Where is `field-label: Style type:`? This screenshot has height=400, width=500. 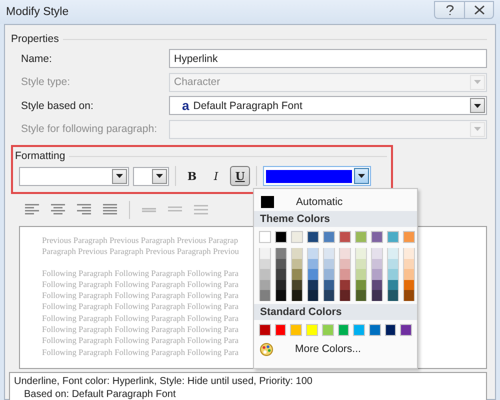
field-label: Style type: is located at coordinates (46, 82).